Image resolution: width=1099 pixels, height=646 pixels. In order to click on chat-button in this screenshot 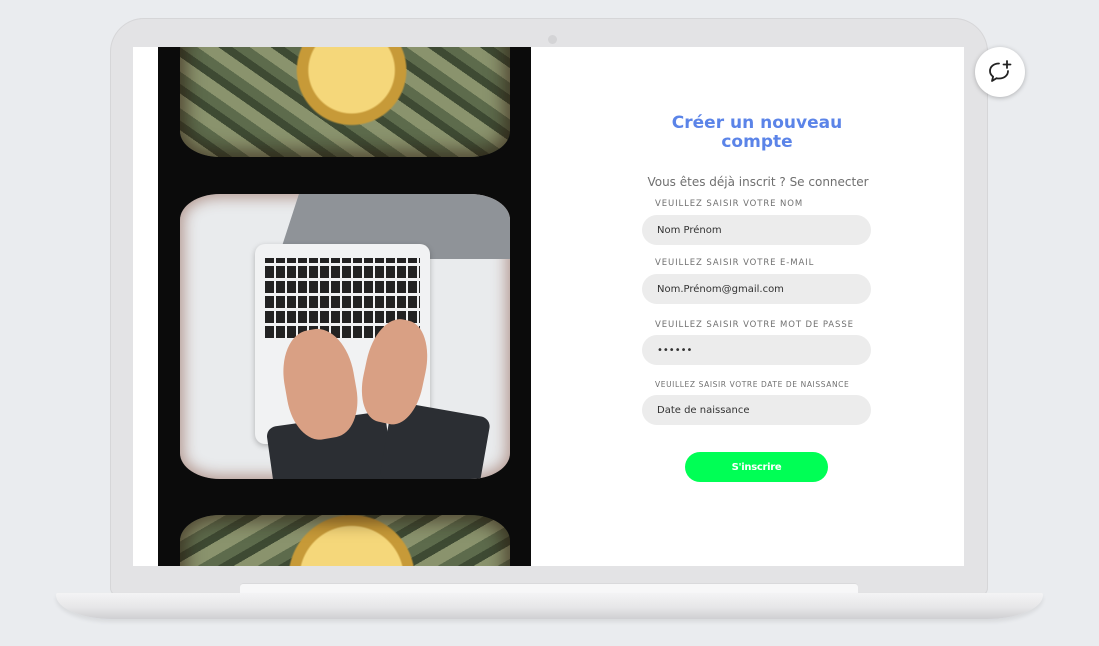, I will do `click(1000, 72)`.